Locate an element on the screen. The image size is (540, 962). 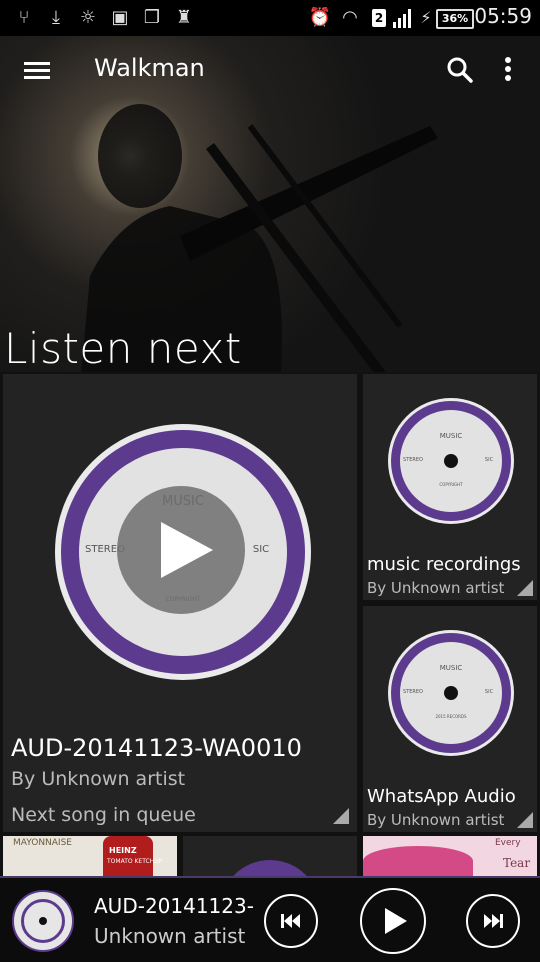
now-playing-artist: Unknown artist is located at coordinates (170, 936).